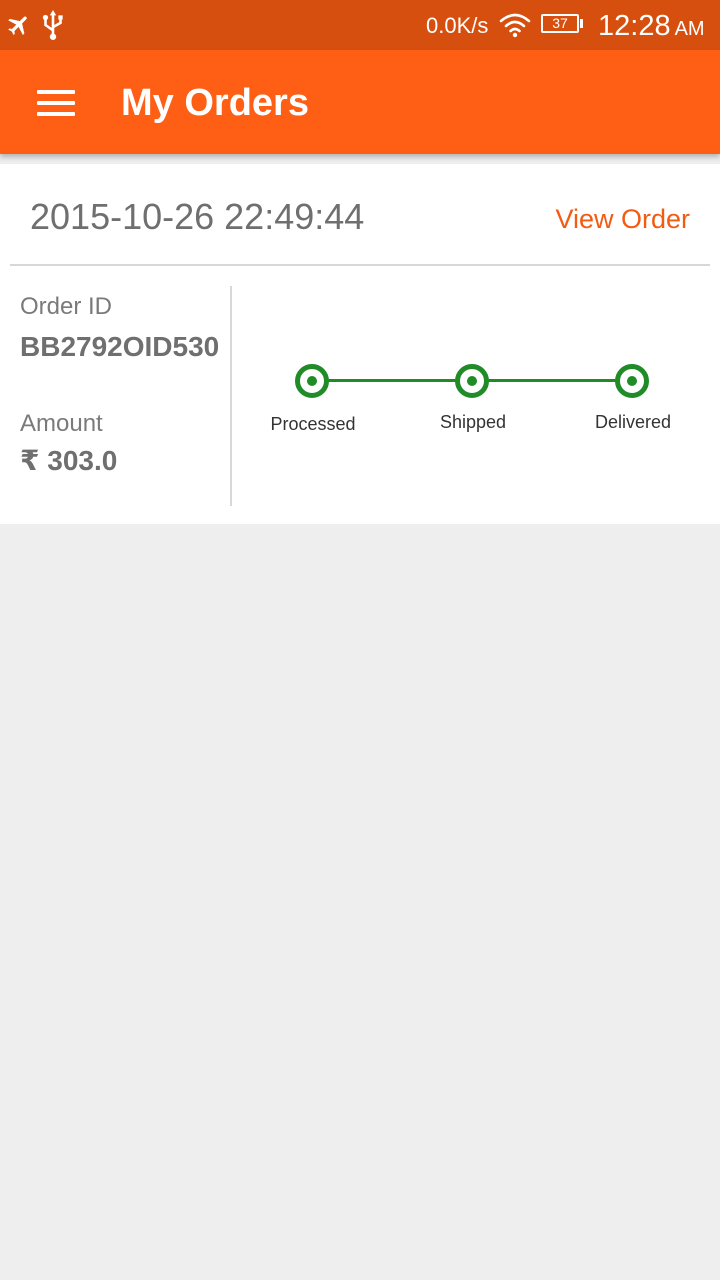 The height and width of the screenshot is (1280, 720). What do you see at coordinates (120, 346) in the screenshot?
I see `order-id-value: BB2792OID530` at bounding box center [120, 346].